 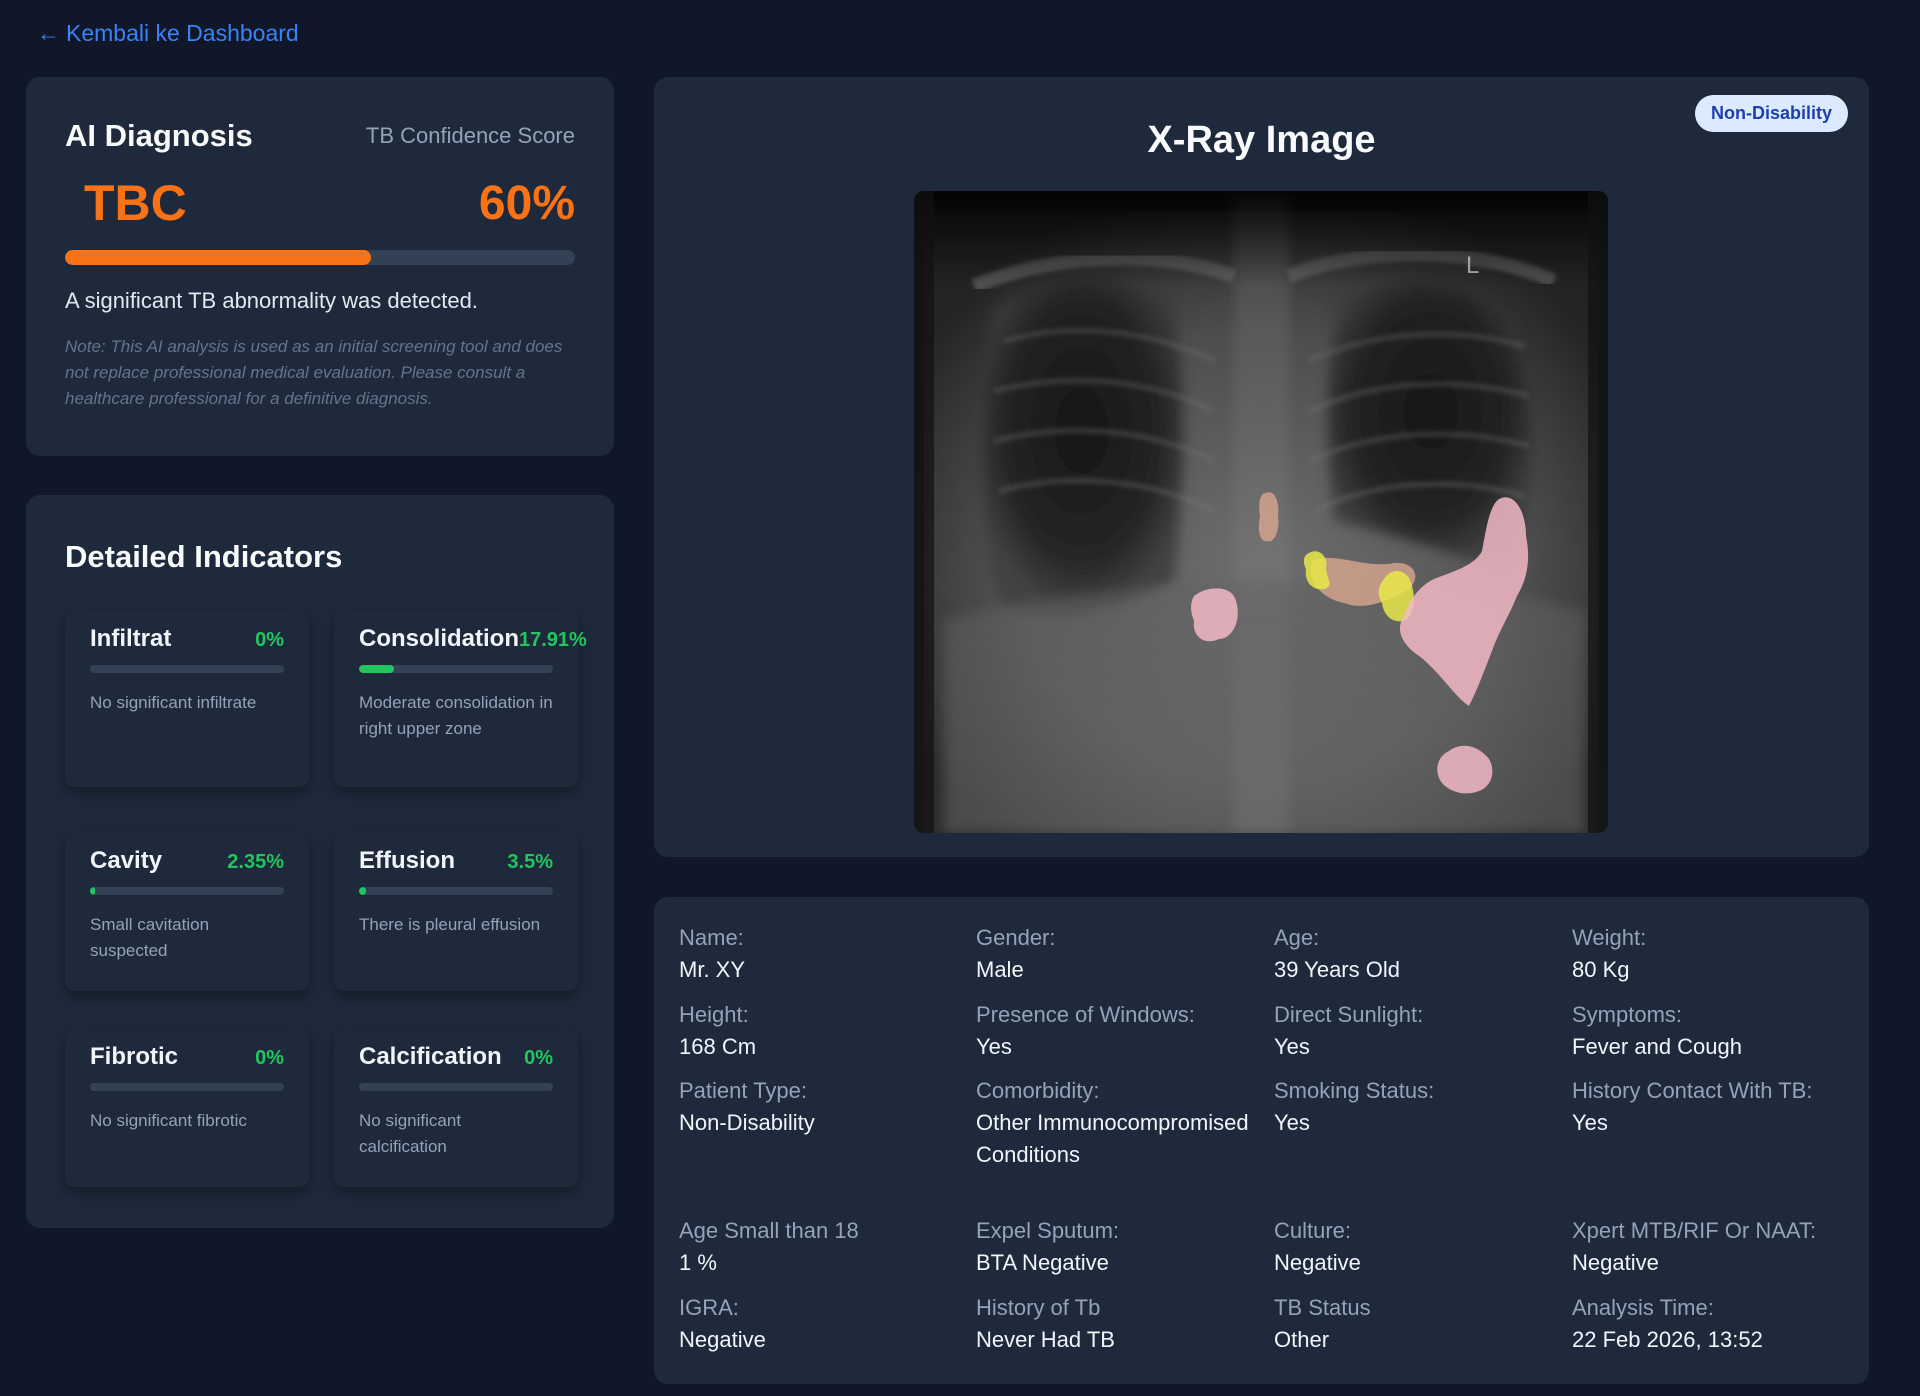 I want to click on indicator-name: Effusion, so click(x=407, y=860).